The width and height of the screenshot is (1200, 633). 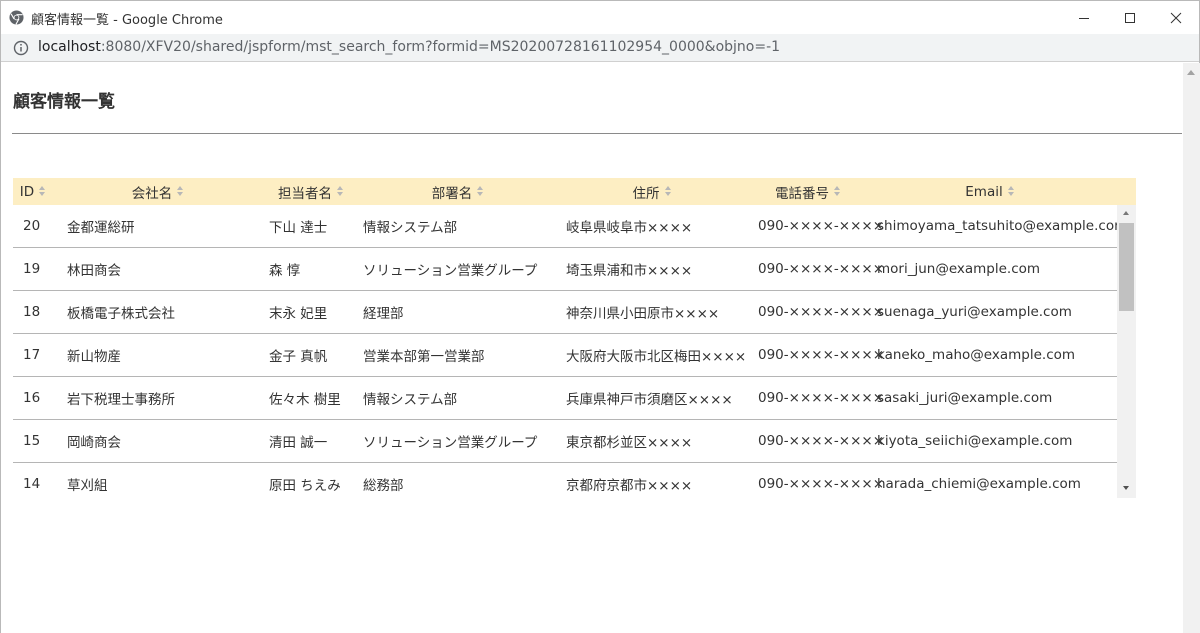 I want to click on cell-email: shimoyama_tatsuhito@example.com, so click(x=1002, y=226).